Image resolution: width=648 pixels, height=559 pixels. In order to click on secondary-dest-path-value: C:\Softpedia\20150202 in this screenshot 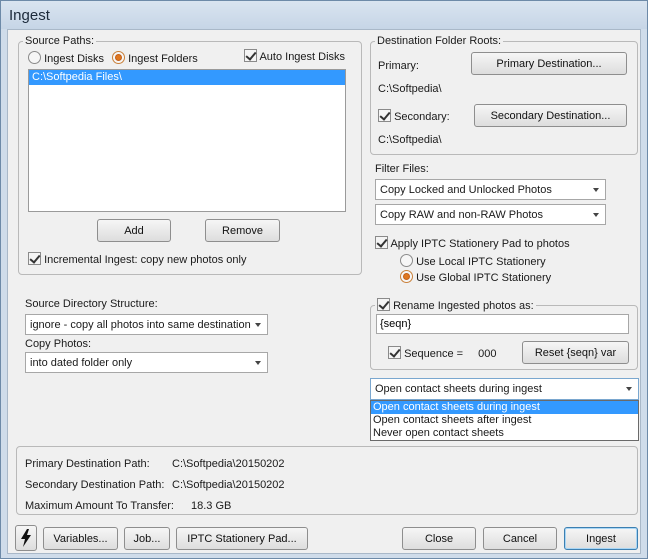, I will do `click(228, 485)`.